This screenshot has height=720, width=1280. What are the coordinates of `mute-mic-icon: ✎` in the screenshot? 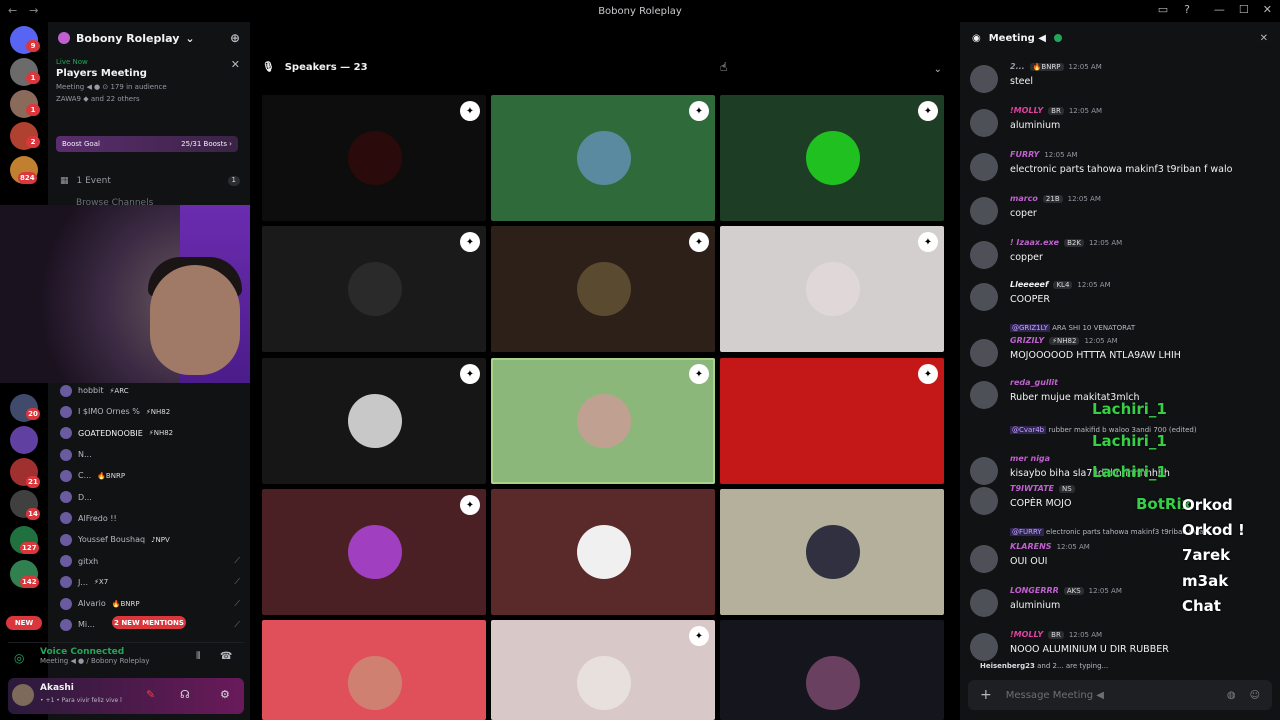 It's located at (150, 694).